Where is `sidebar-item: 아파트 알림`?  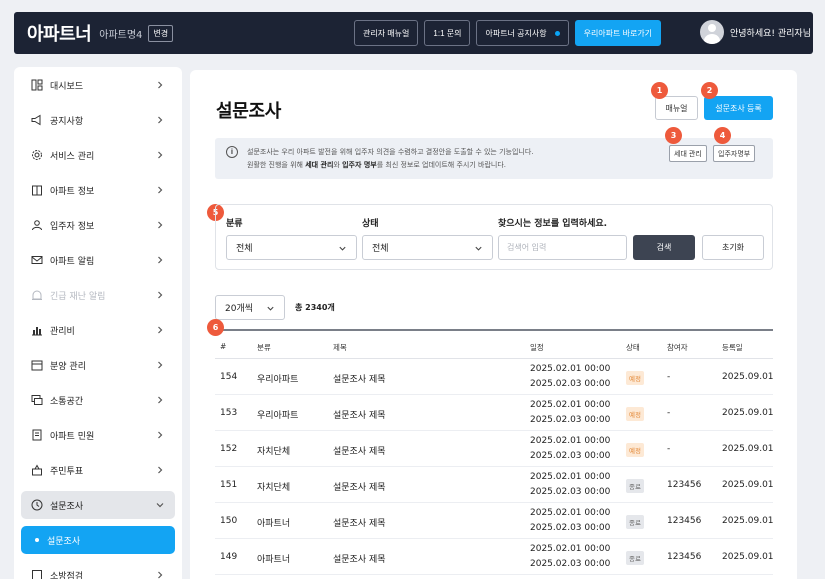 sidebar-item: 아파트 알림 is located at coordinates (98, 260).